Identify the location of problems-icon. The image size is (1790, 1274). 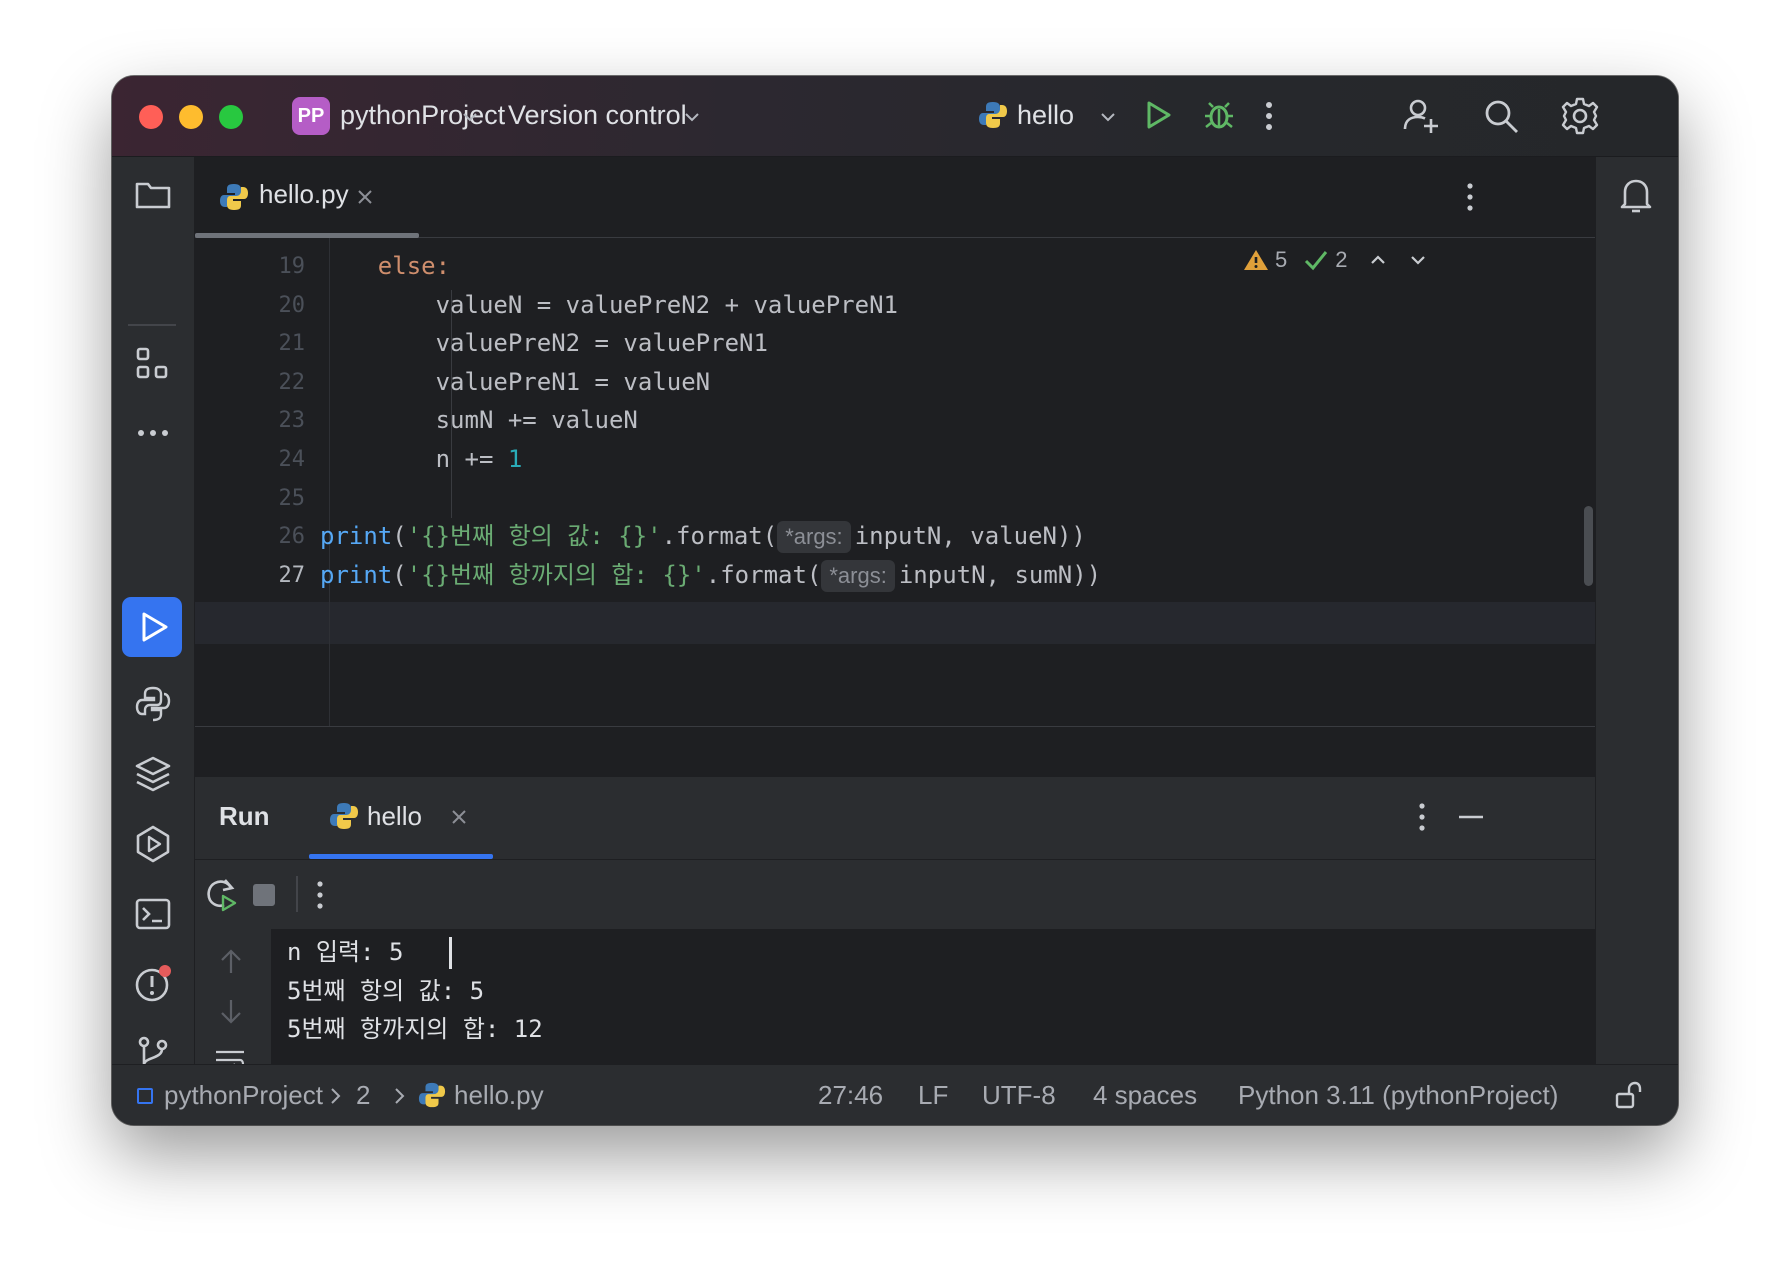
(153, 984).